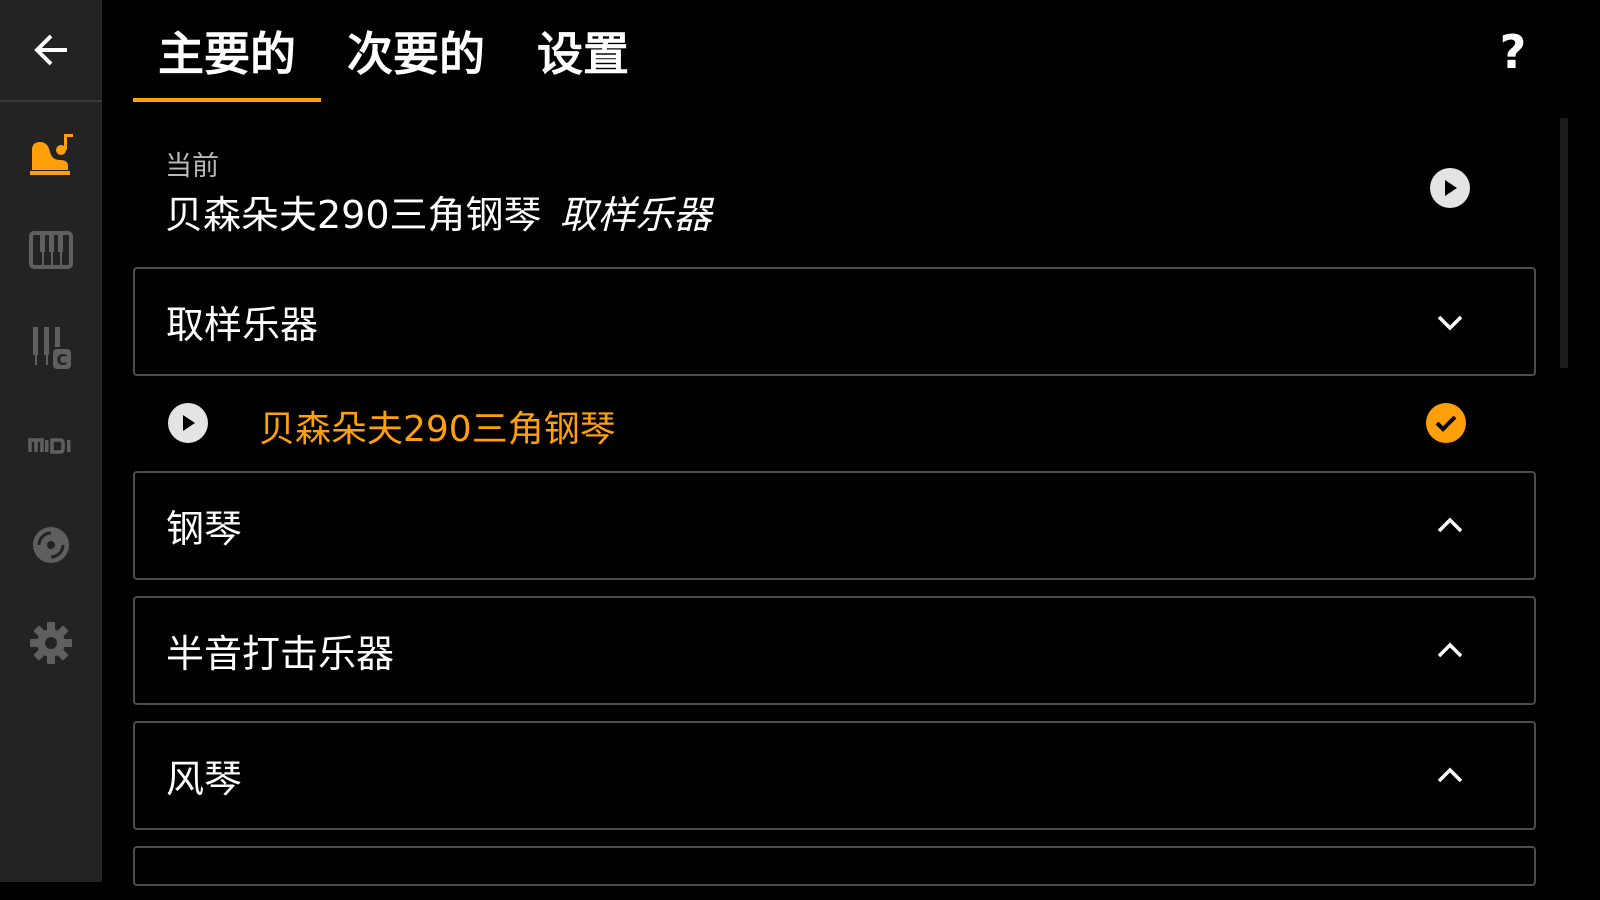 The width and height of the screenshot is (1600, 900). What do you see at coordinates (1450, 323) in the screenshot?
I see `chevron-down-icon` at bounding box center [1450, 323].